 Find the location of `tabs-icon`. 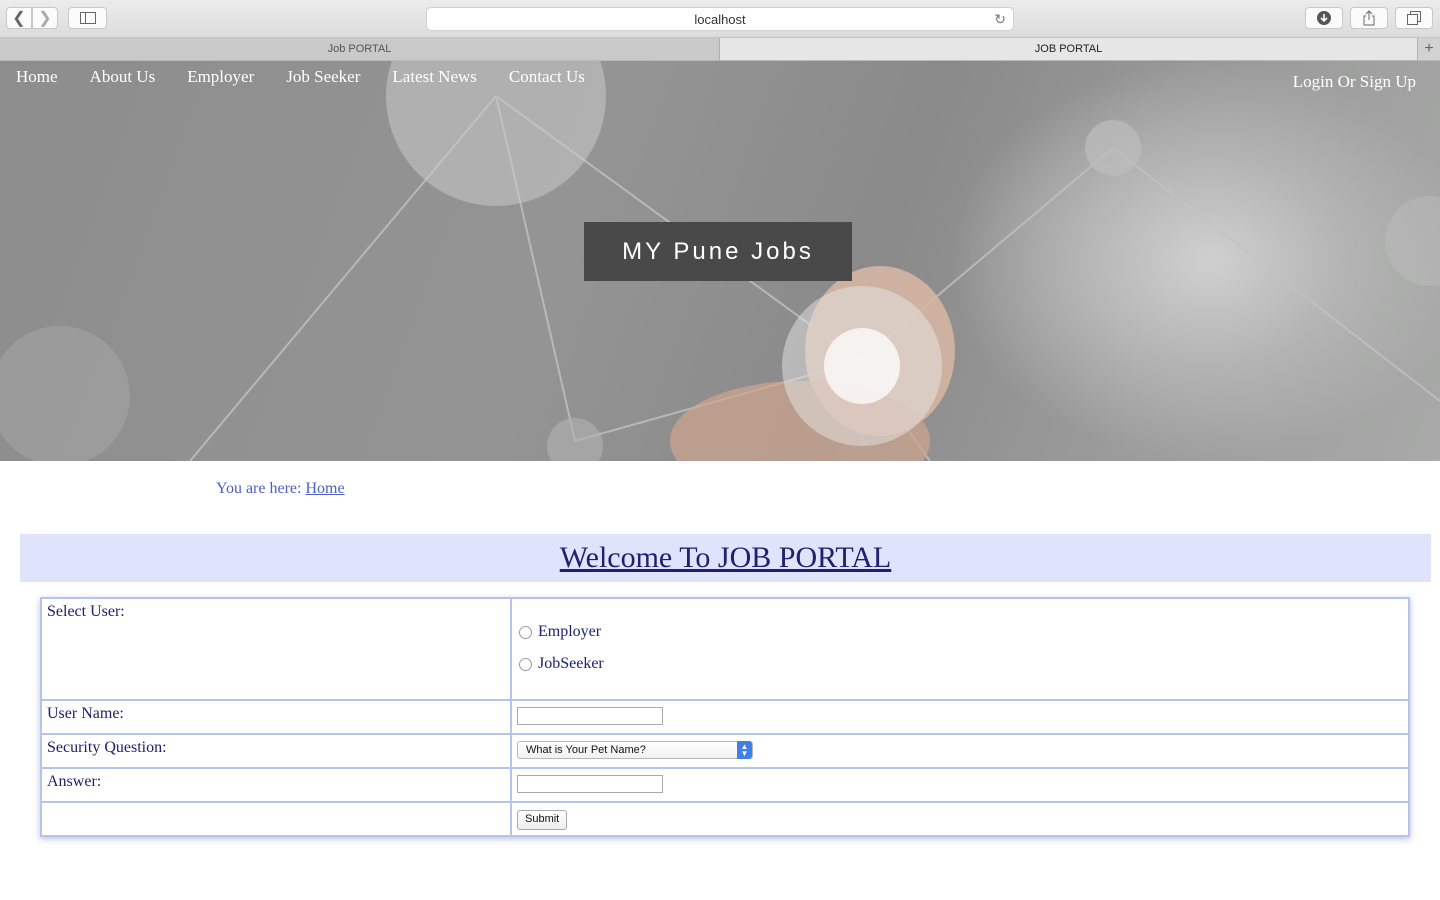

tabs-icon is located at coordinates (1414, 18).